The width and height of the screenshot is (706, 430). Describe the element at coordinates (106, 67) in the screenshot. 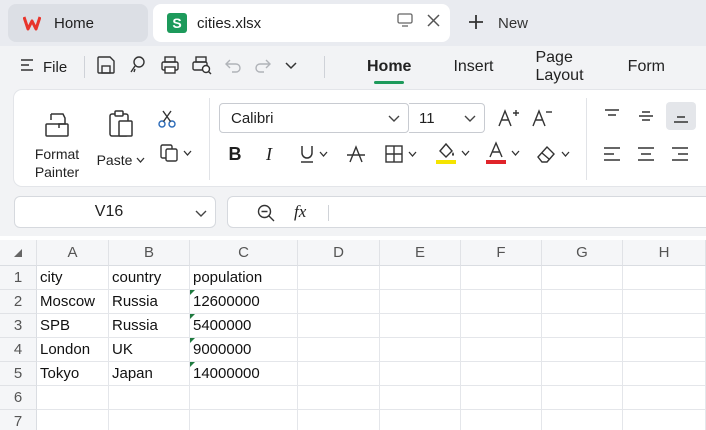

I see `save-icon` at that location.